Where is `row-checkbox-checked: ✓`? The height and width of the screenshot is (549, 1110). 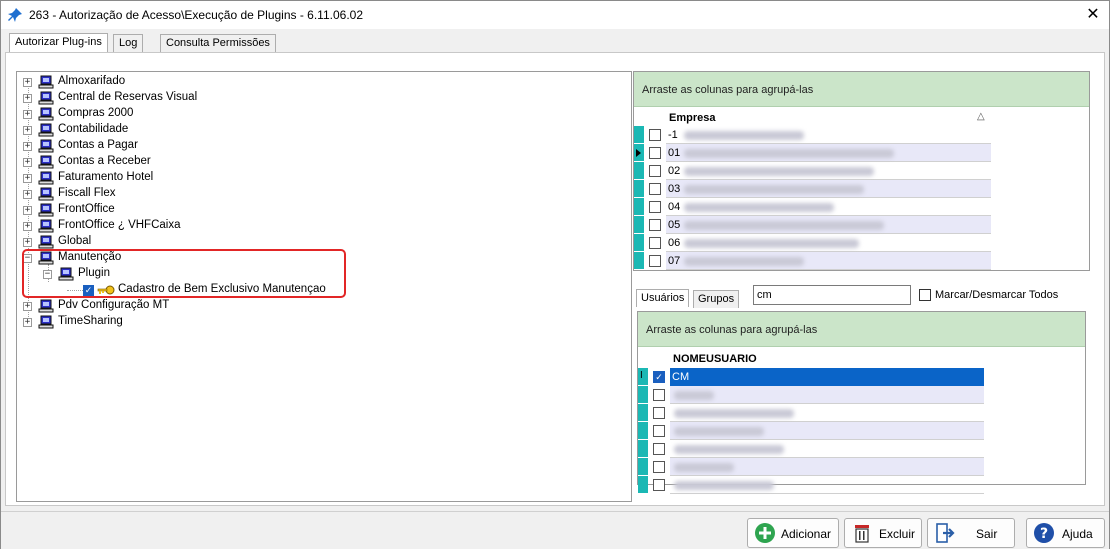 row-checkbox-checked: ✓ is located at coordinates (659, 377).